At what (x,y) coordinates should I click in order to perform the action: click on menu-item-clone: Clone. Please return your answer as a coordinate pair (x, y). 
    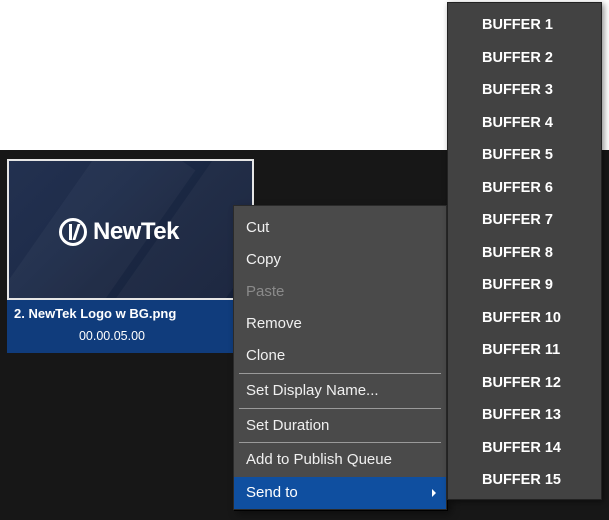
    Looking at the image, I should click on (340, 356).